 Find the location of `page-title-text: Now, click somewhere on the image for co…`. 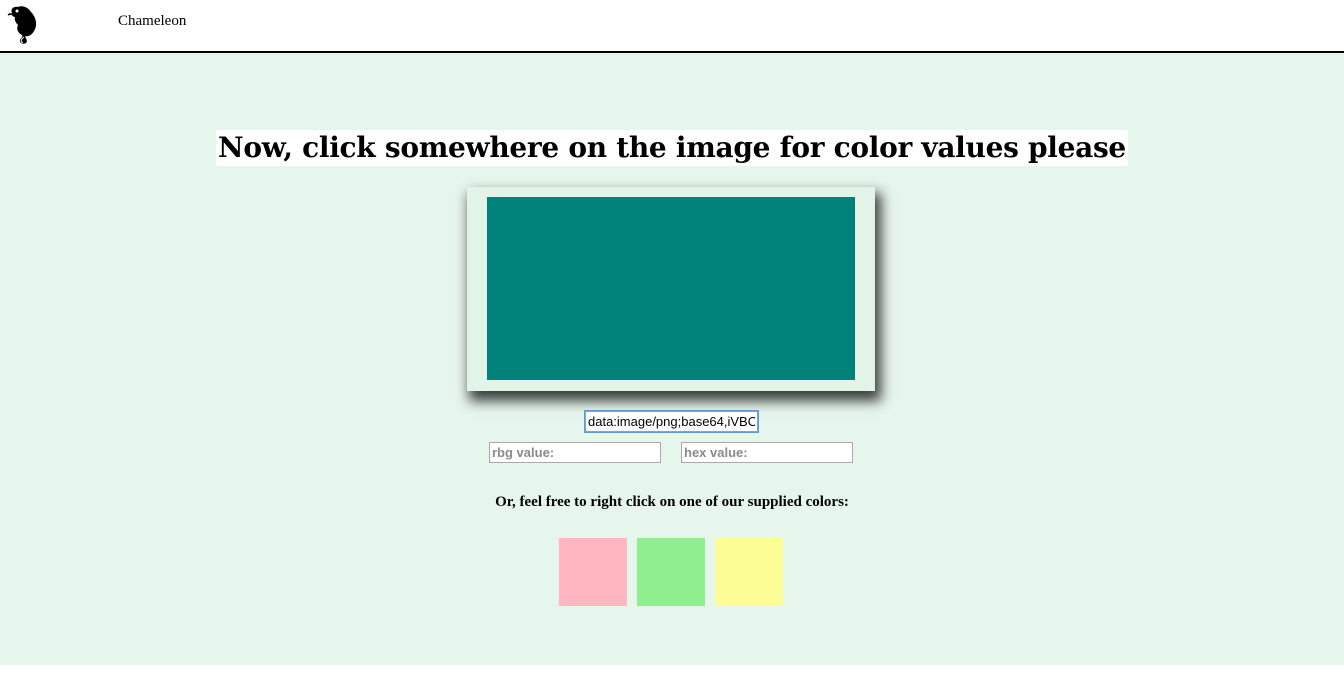

page-title-text: Now, click somewhere on the image for co… is located at coordinates (672, 148).